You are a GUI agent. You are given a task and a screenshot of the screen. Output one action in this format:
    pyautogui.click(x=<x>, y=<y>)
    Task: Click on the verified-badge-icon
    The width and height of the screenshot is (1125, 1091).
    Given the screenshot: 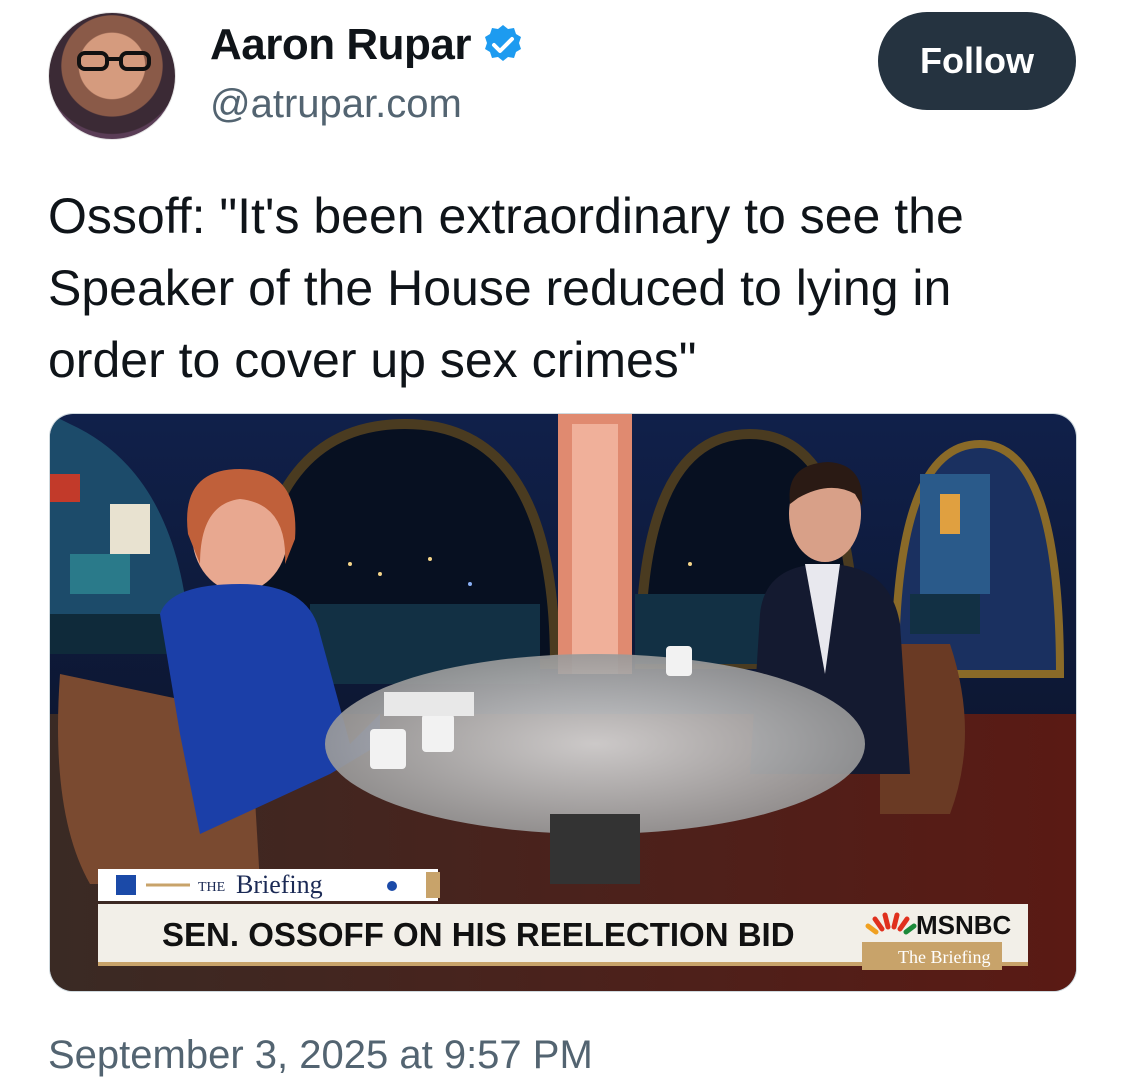 What is the action you would take?
    pyautogui.click(x=503, y=45)
    